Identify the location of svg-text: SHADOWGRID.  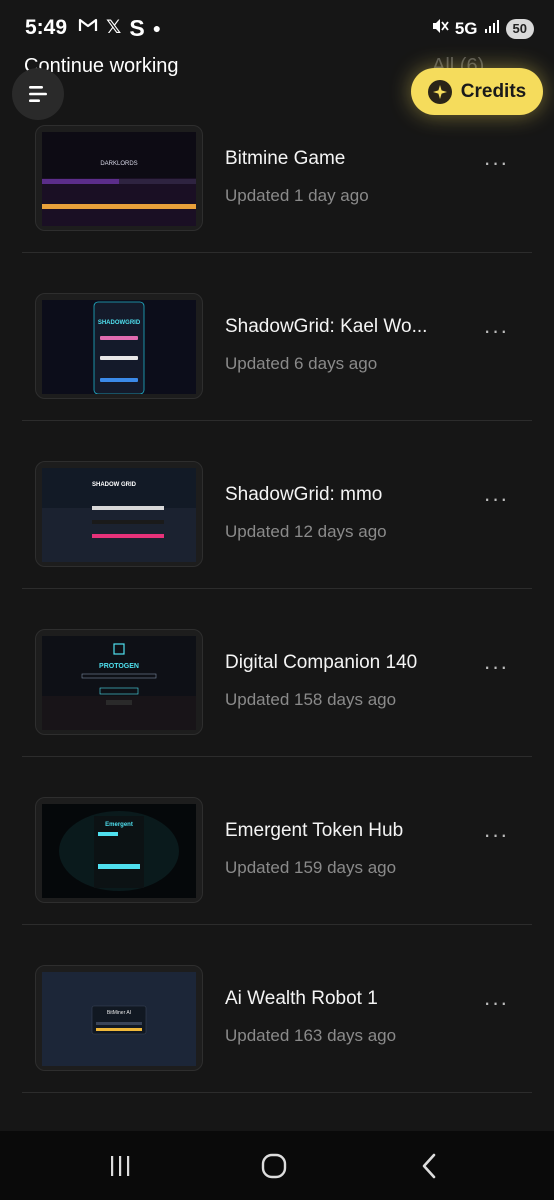
(119, 323).